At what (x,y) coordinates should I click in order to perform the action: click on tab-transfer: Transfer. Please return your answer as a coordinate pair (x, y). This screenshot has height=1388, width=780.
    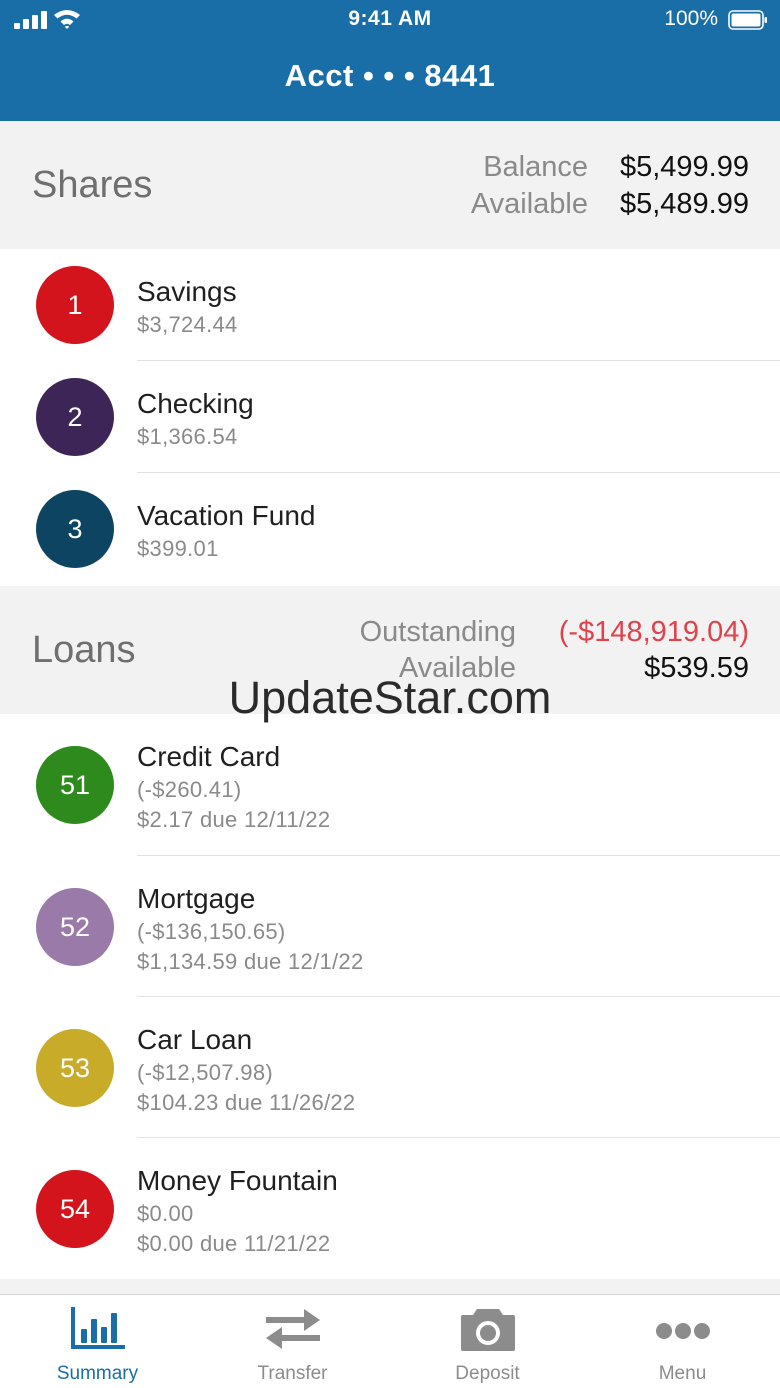
    Looking at the image, I should click on (292, 1341).